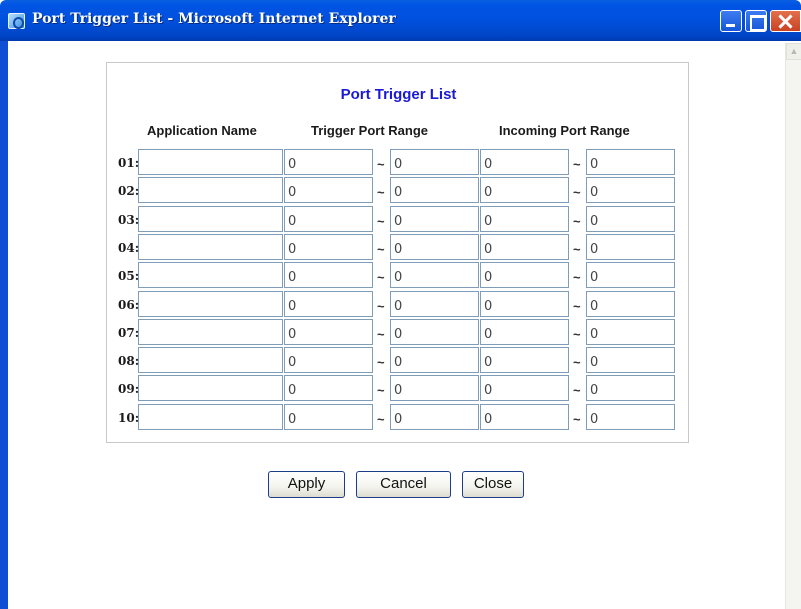 The width and height of the screenshot is (801, 609). Describe the element at coordinates (370, 130) in the screenshot. I see `column-header-trigger: Trigger Port Range` at that location.